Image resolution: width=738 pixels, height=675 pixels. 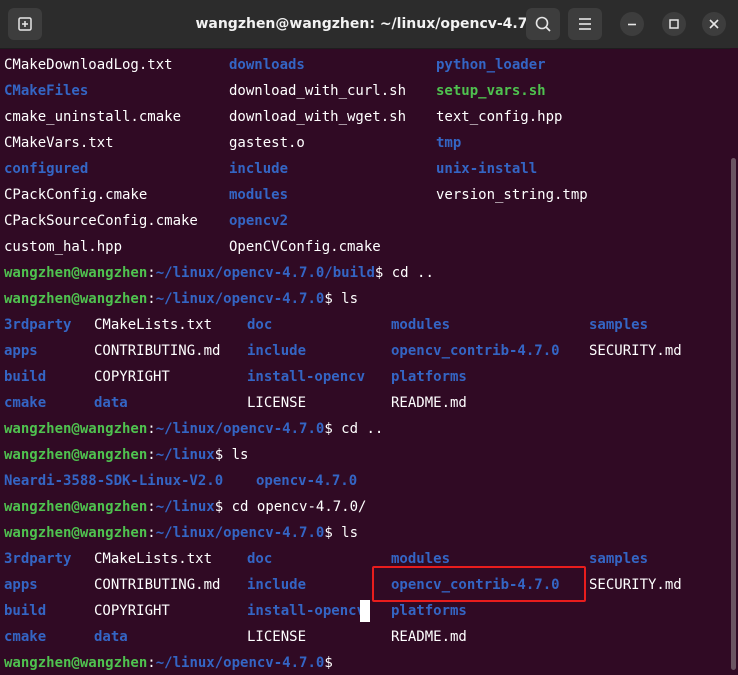 I want to click on file-entry: cmake_uninstall.cmake, so click(x=93, y=117).